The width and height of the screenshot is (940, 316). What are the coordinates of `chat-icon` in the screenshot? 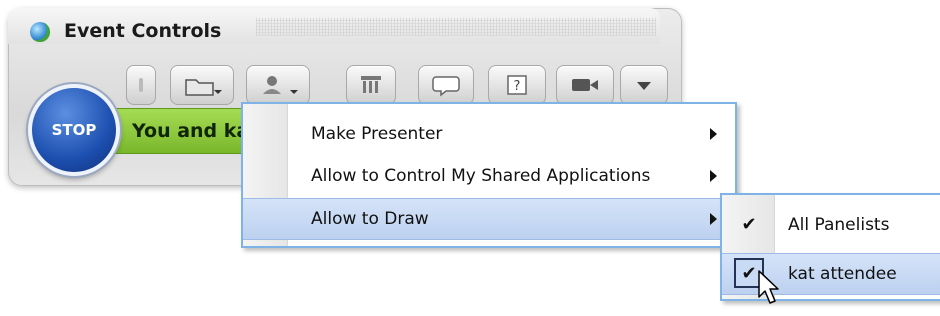 It's located at (446, 86).